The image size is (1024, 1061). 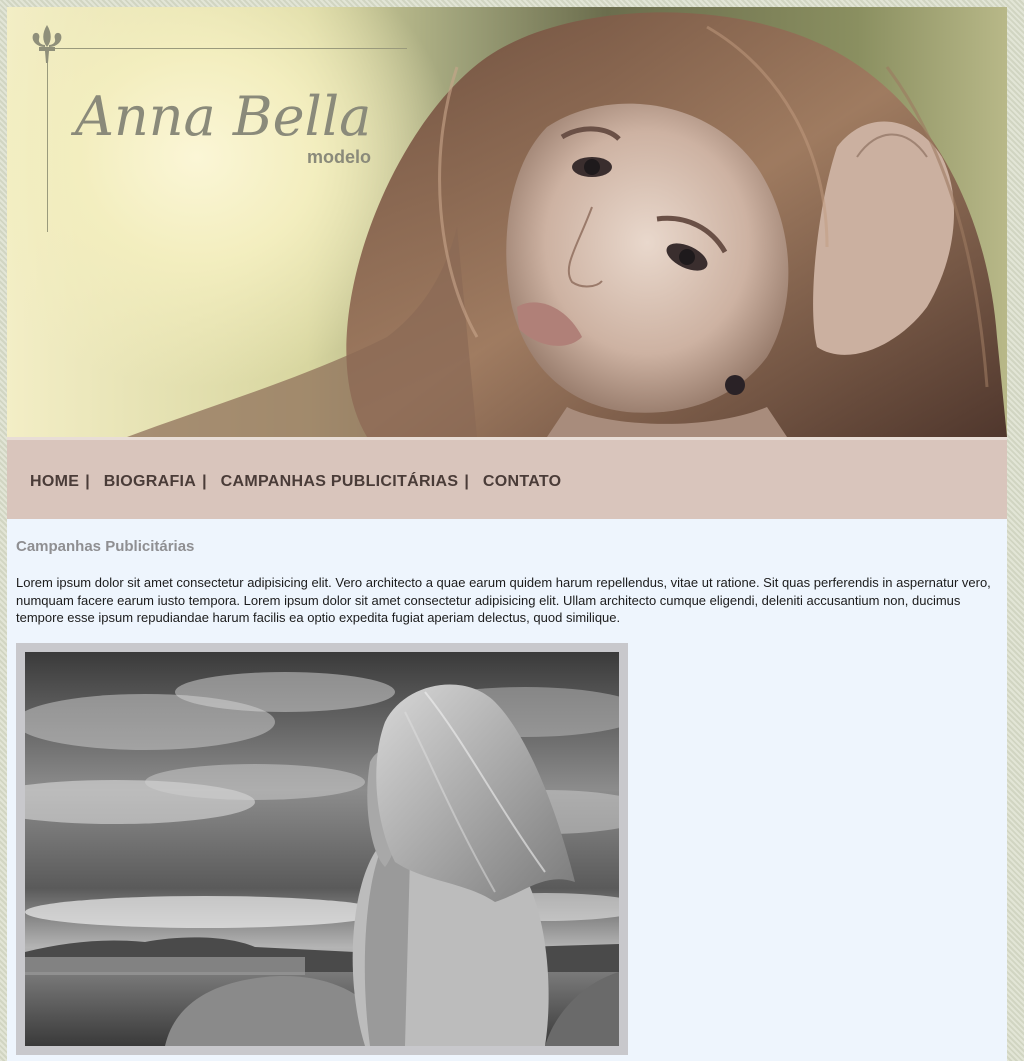 What do you see at coordinates (340, 482) in the screenshot?
I see `nav-link-campanhas: CAMPANHAS PUBLICITÁRIAS` at bounding box center [340, 482].